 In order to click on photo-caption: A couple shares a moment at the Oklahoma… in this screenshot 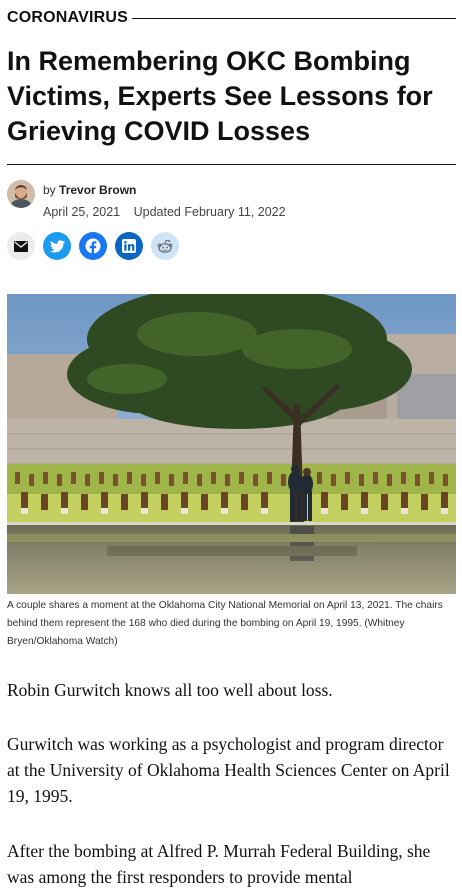, I will do `click(225, 623)`.